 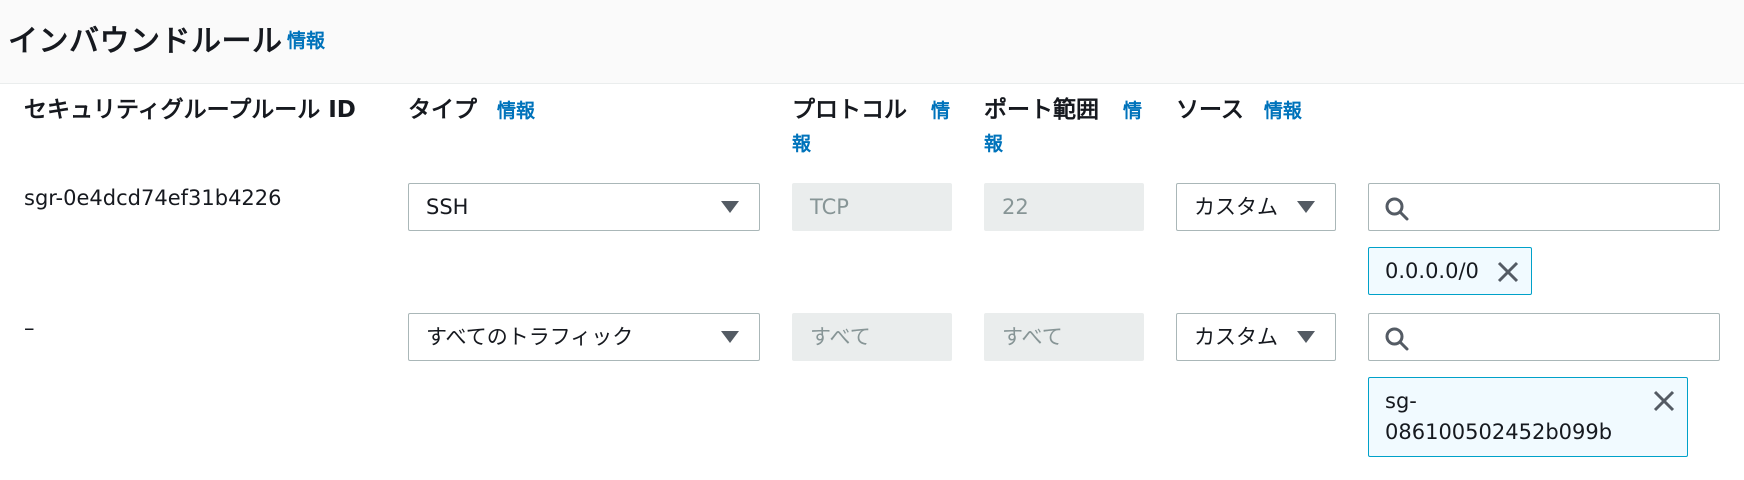 I want to click on source-token: 0.0.0.0/0, so click(x=1450, y=271).